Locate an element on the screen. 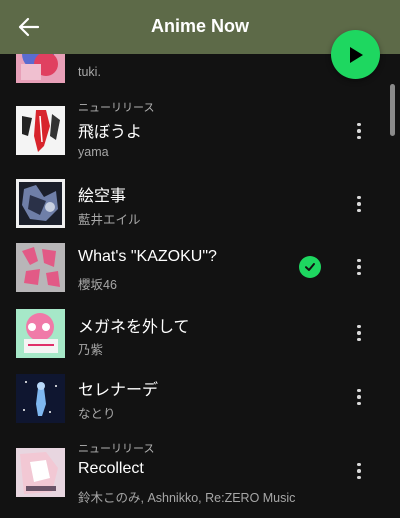 The height and width of the screenshot is (518, 400). track-artist: 櫻坂46 is located at coordinates (97, 285).